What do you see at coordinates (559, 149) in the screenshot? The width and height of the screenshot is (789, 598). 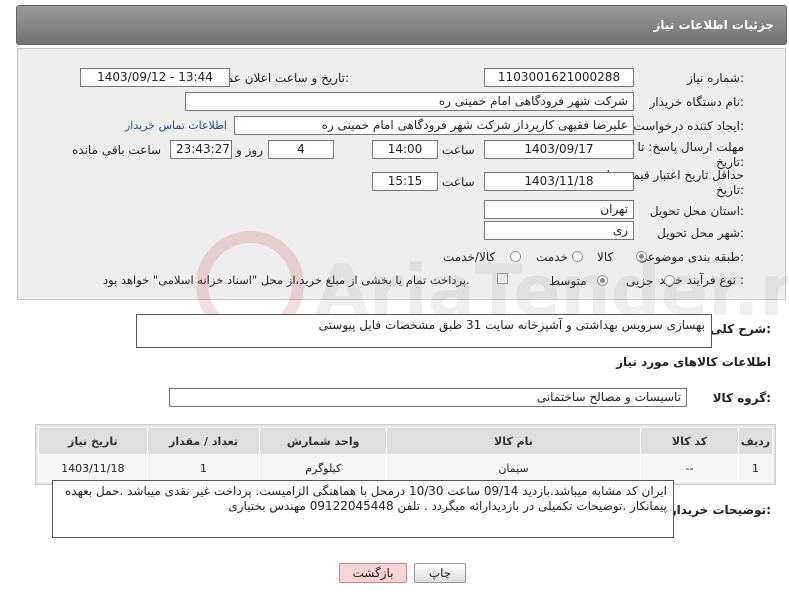 I see `reply-date-field: 1403/09/17` at bounding box center [559, 149].